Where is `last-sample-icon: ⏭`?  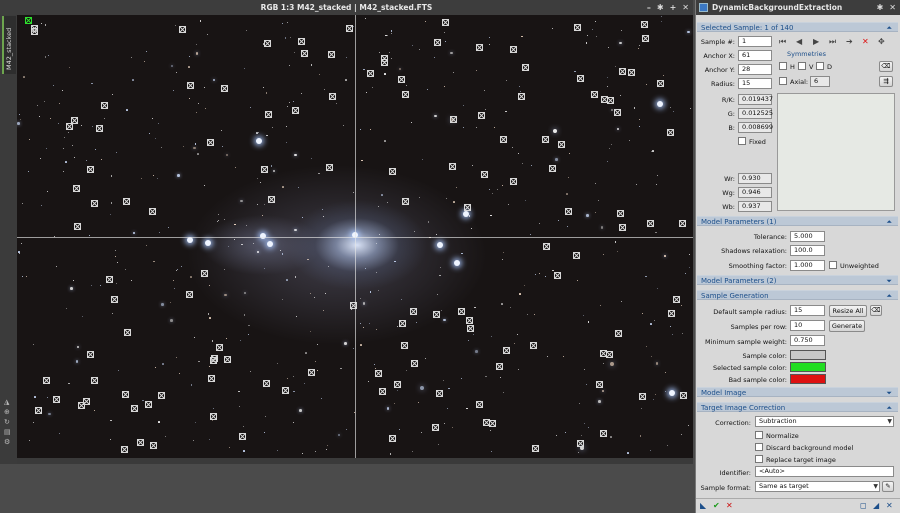 last-sample-icon: ⏭ is located at coordinates (832, 42).